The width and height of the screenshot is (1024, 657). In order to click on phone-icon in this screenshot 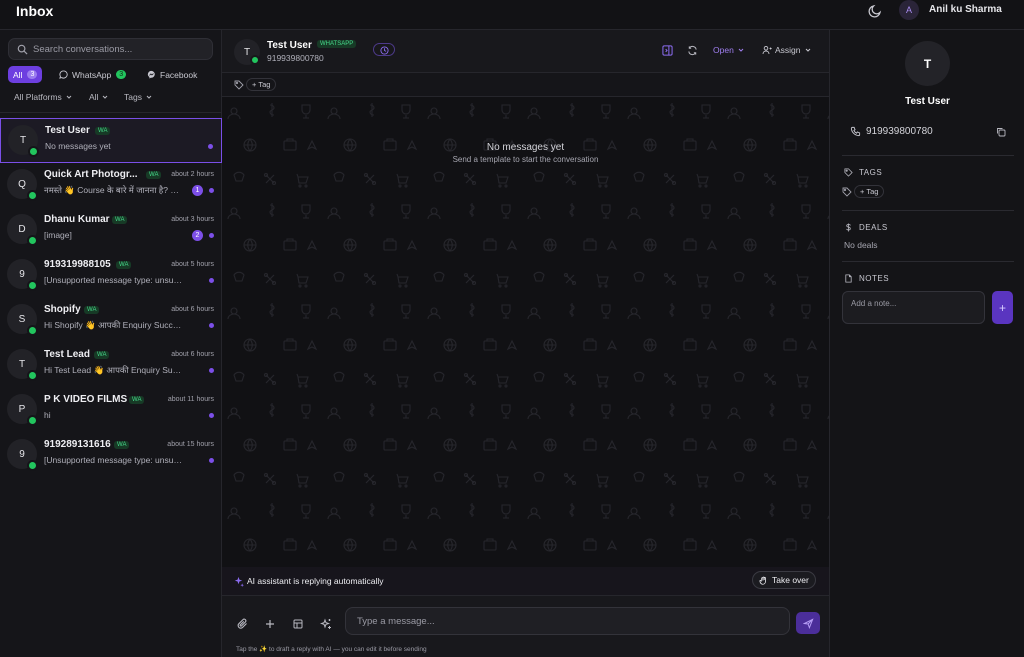, I will do `click(855, 131)`.